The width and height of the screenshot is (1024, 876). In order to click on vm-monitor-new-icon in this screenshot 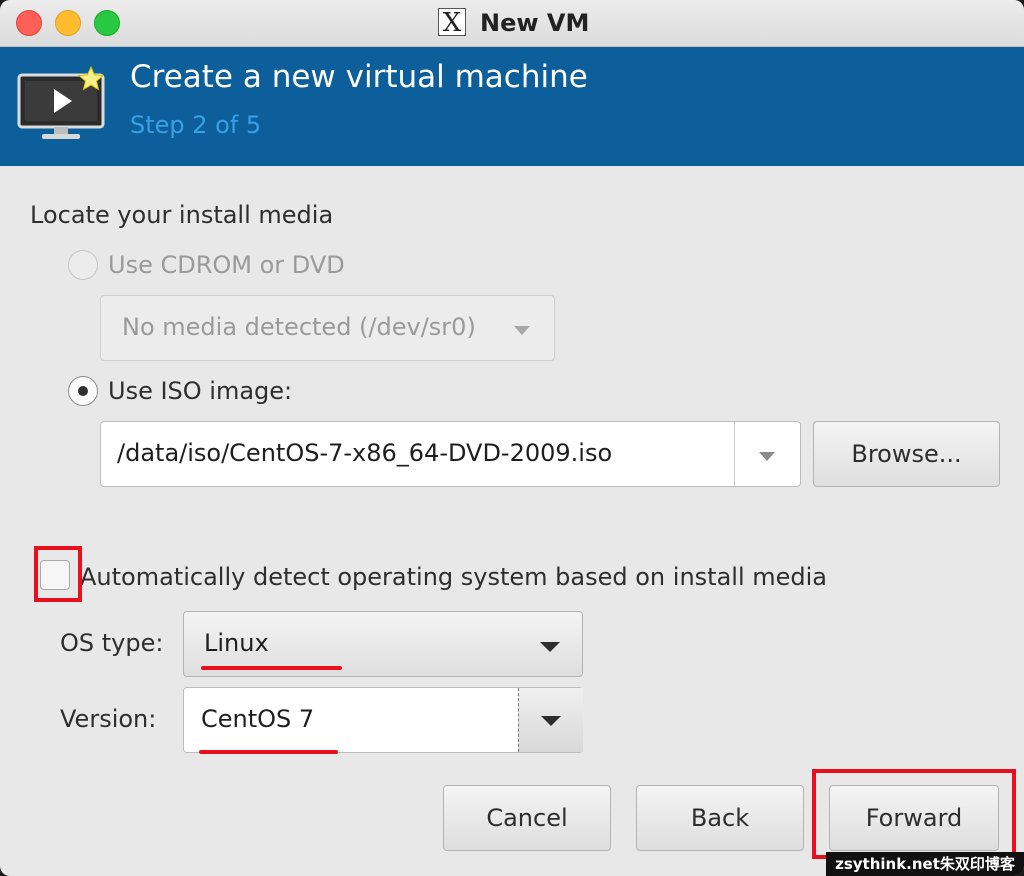, I will do `click(61, 102)`.